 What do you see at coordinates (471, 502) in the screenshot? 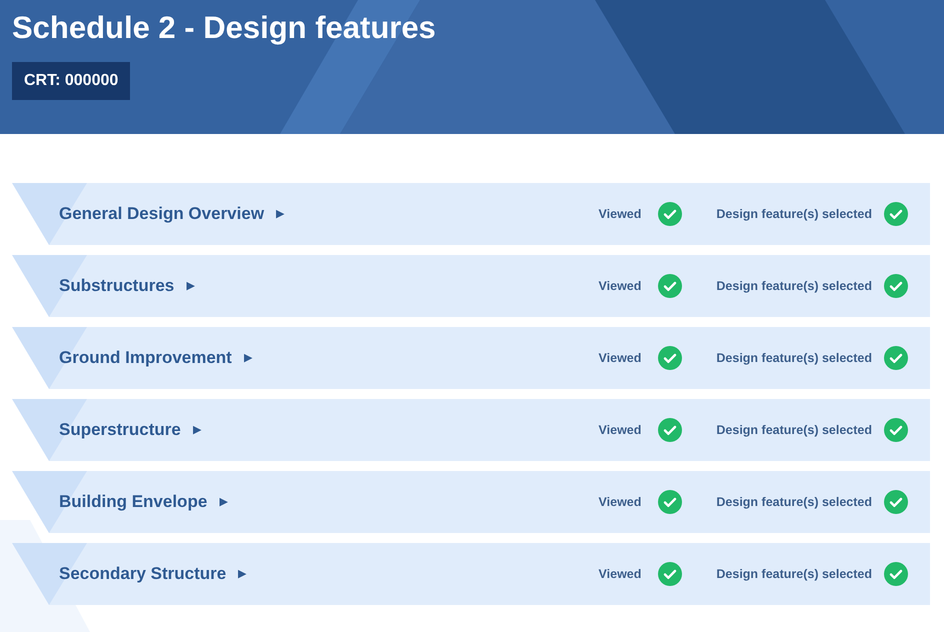
I see `section-row: Building Envelope ▶ Viewed Design feature(s) selected` at bounding box center [471, 502].